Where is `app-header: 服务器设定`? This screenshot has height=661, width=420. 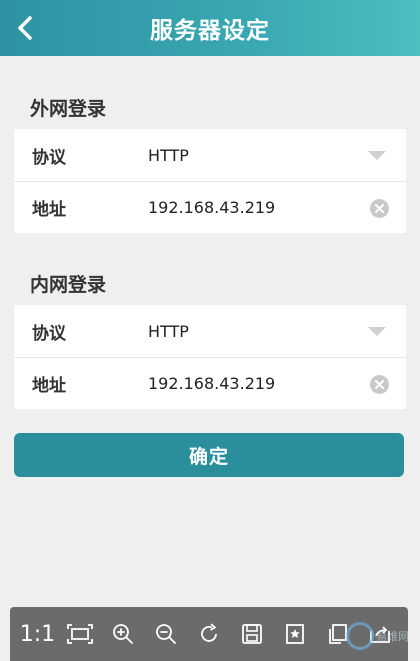 app-header: 服务器设定 is located at coordinates (210, 28).